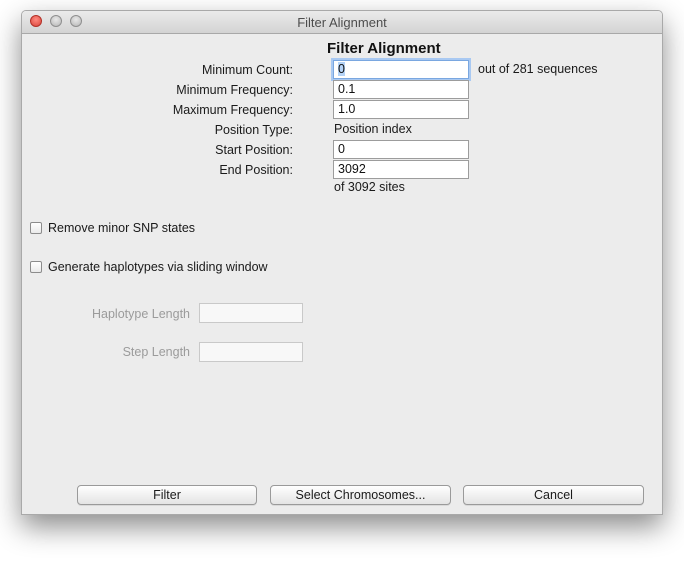 The image size is (684, 562). I want to click on max-frequency-label: Maximum Frequency:, so click(232, 110).